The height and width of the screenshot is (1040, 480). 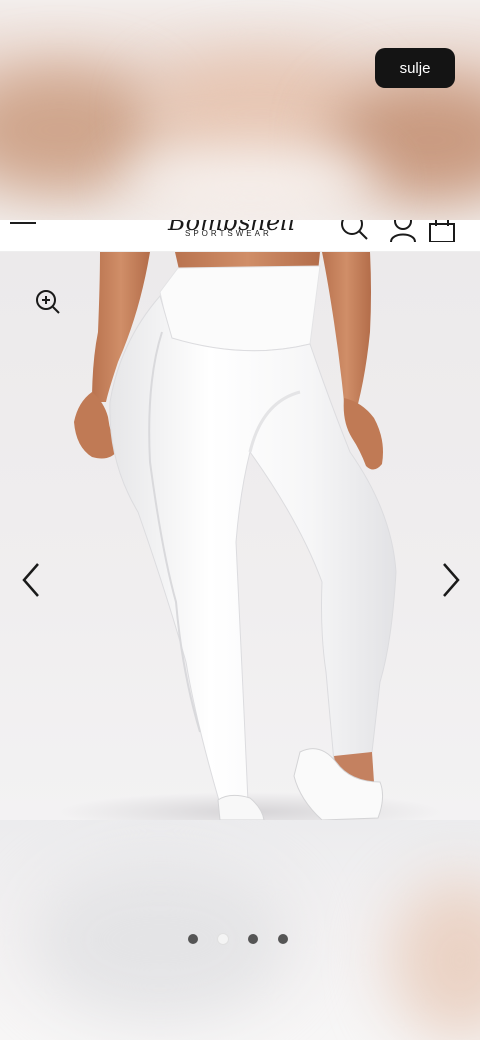 I want to click on menu-icon, so click(x=23, y=224).